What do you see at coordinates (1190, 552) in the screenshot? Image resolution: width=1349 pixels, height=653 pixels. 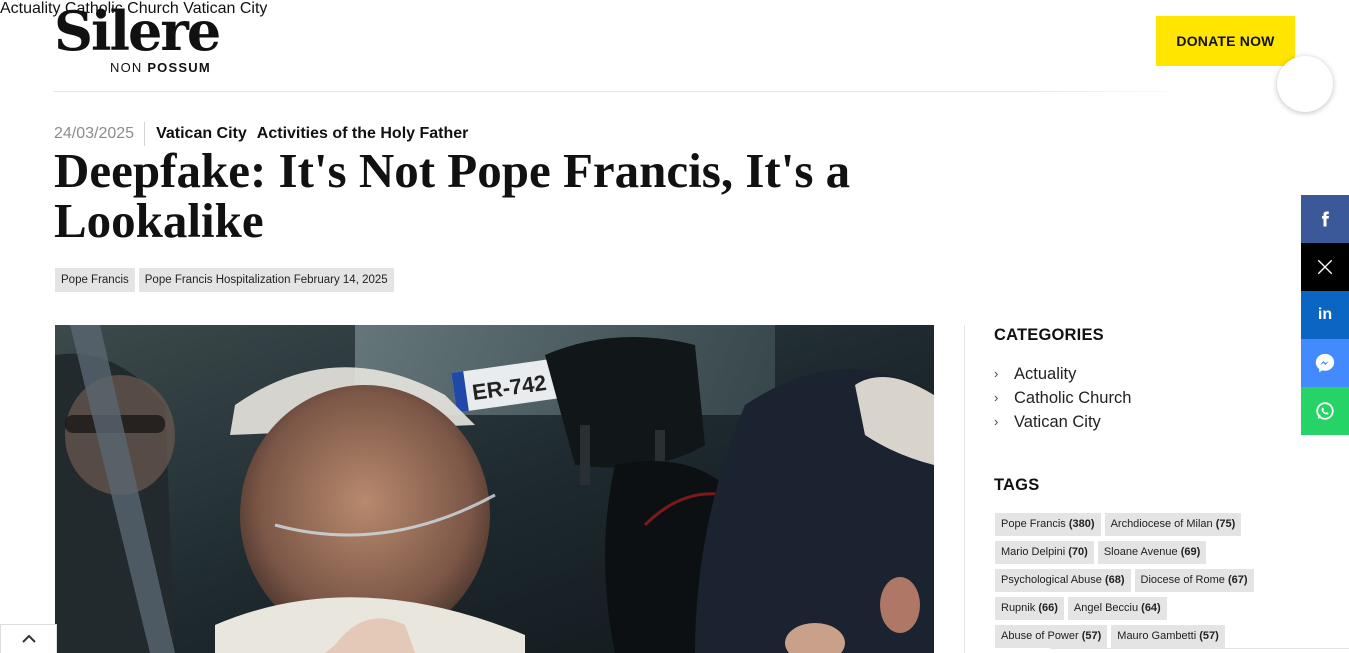 I see `tag-count: (69)` at bounding box center [1190, 552].